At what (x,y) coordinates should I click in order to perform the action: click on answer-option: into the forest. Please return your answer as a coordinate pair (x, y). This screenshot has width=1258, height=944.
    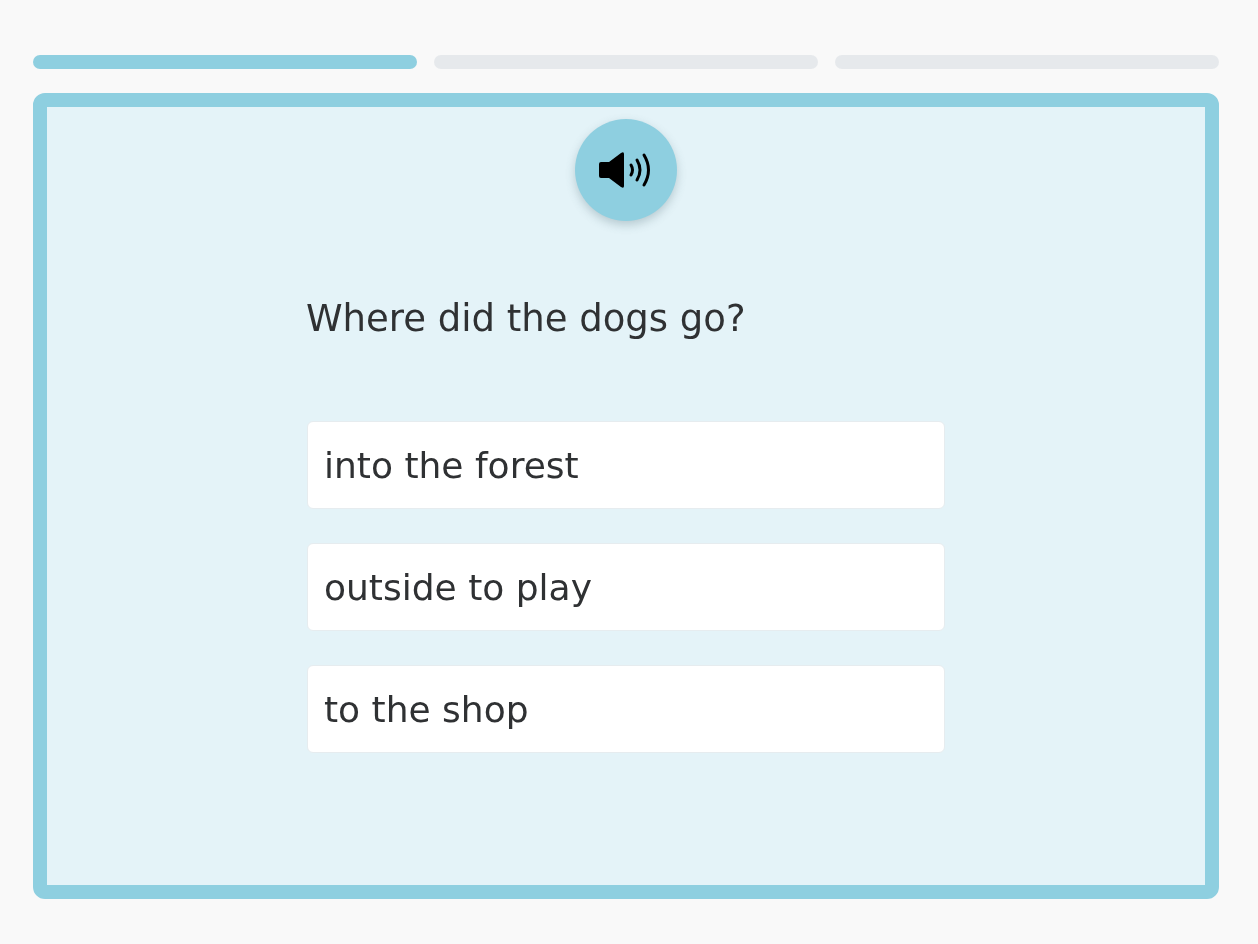
    Looking at the image, I should click on (626, 465).